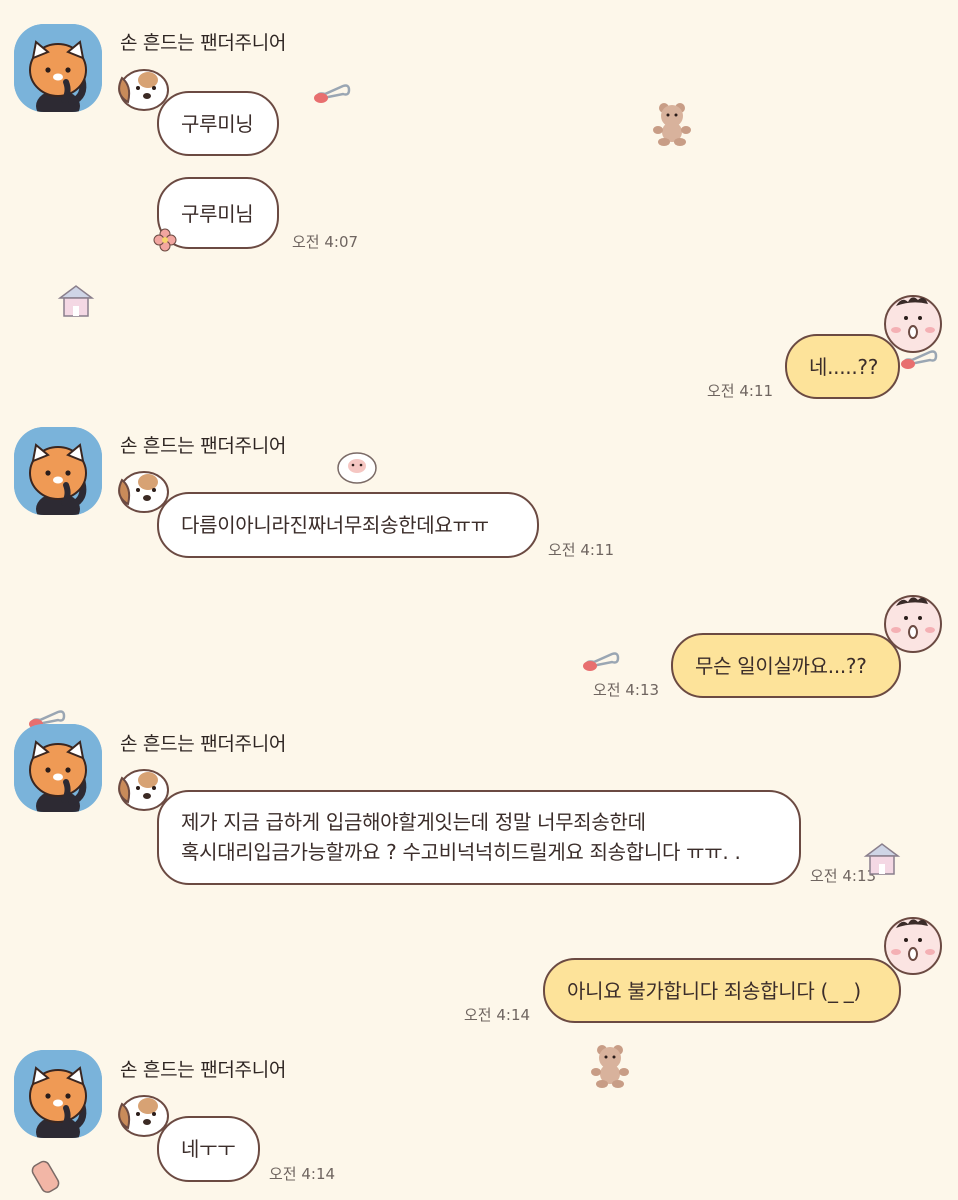 The width and height of the screenshot is (958, 1200). I want to click on message-bubble: 아니요 불가합니다 죄송합니다 (_ _), so click(722, 990).